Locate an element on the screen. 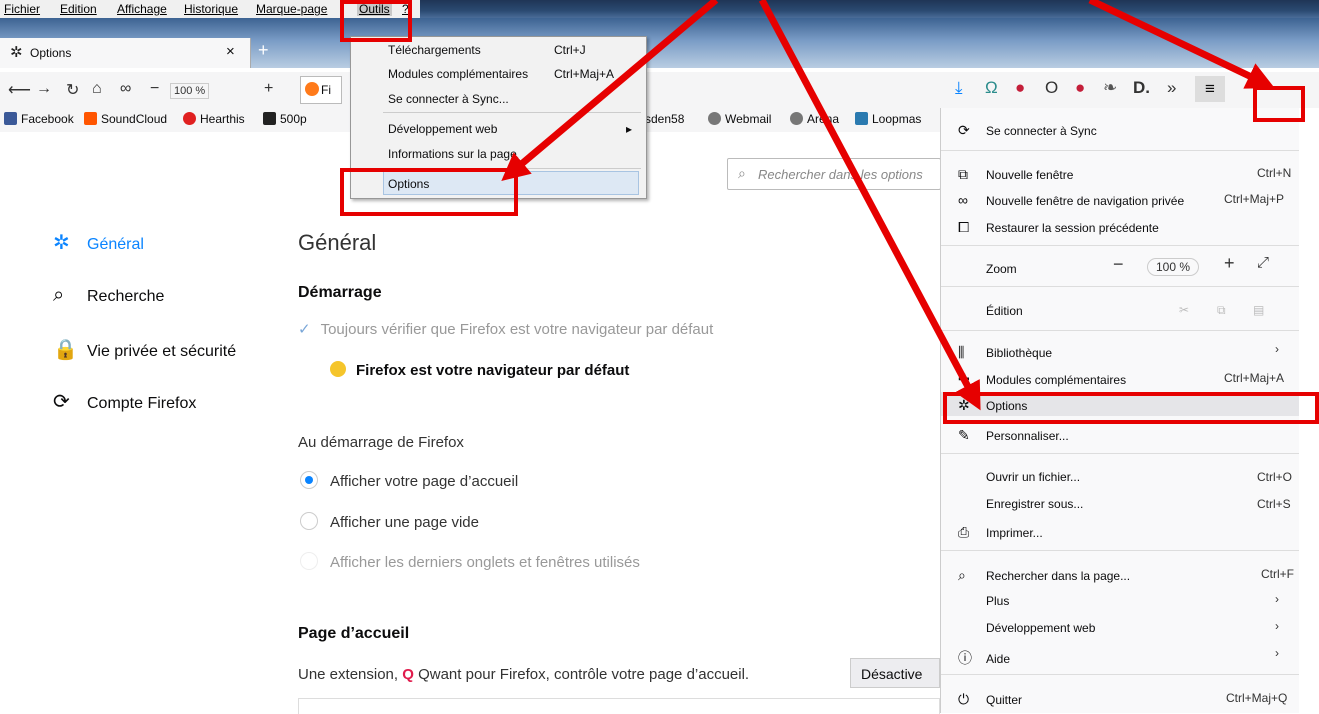 Image resolution: width=1319 pixels, height=714 pixels. arrow-to-options-menu is located at coordinates (610, 91).